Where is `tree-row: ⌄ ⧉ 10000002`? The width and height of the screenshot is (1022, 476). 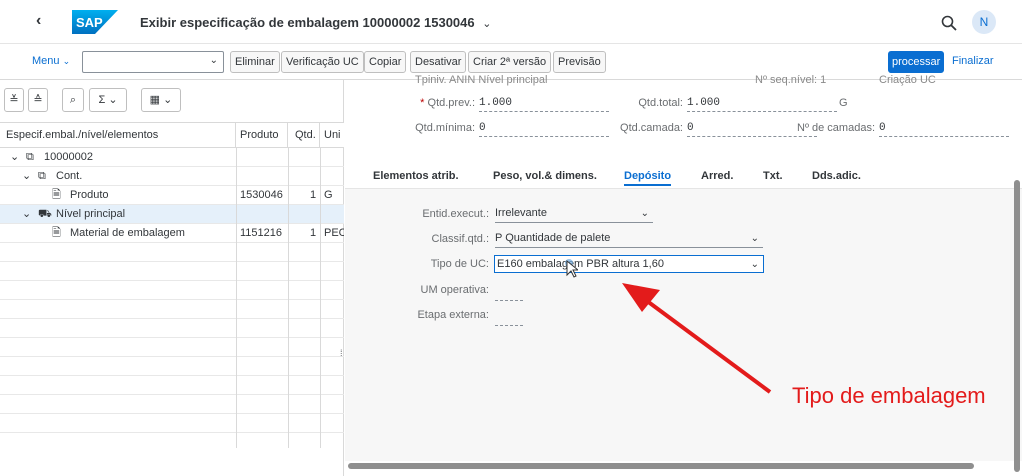
tree-row: ⌄ ⧉ 10000002 is located at coordinates (172, 157).